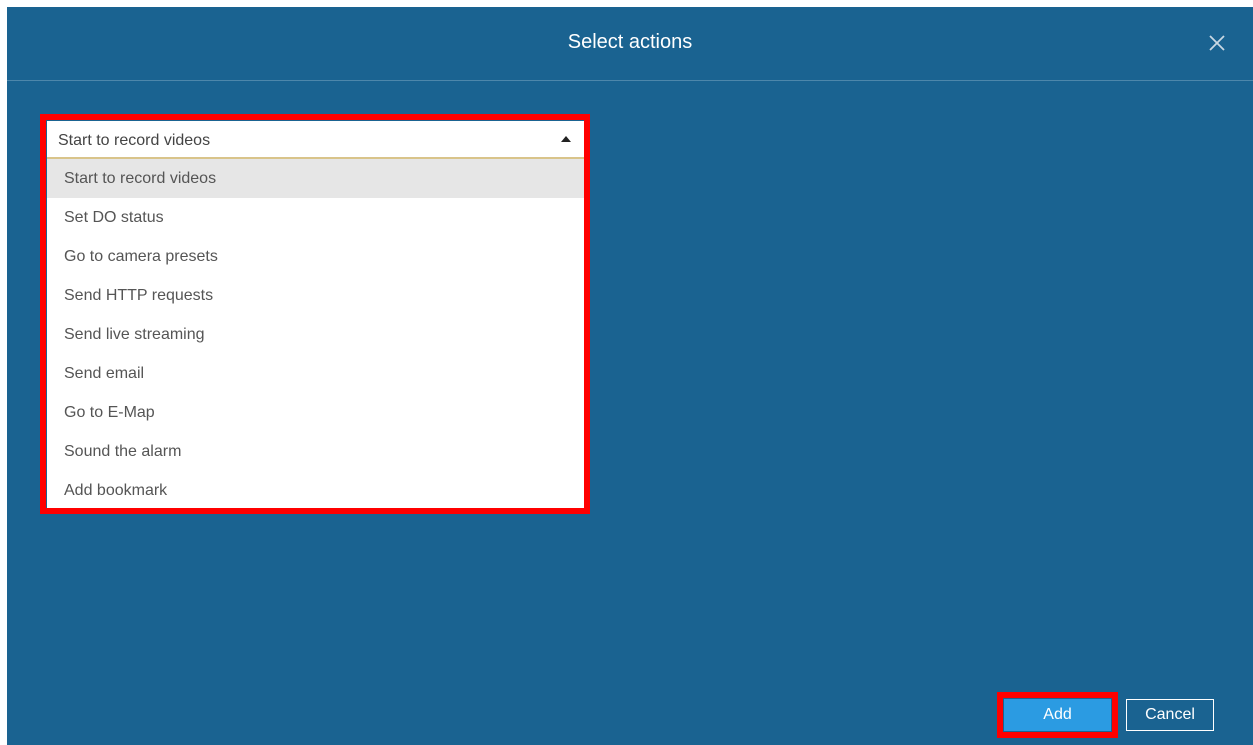  Describe the element at coordinates (315, 140) in the screenshot. I see `action-select: Start to record videos` at that location.